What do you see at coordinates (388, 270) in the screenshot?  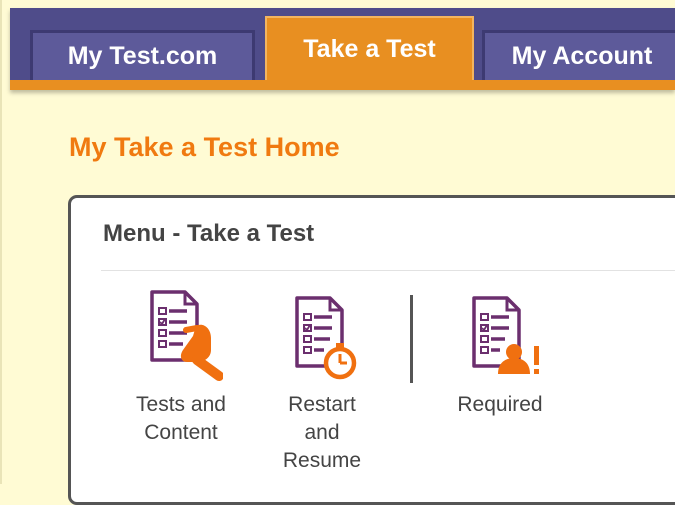 I see `menu-panel-divider` at bounding box center [388, 270].